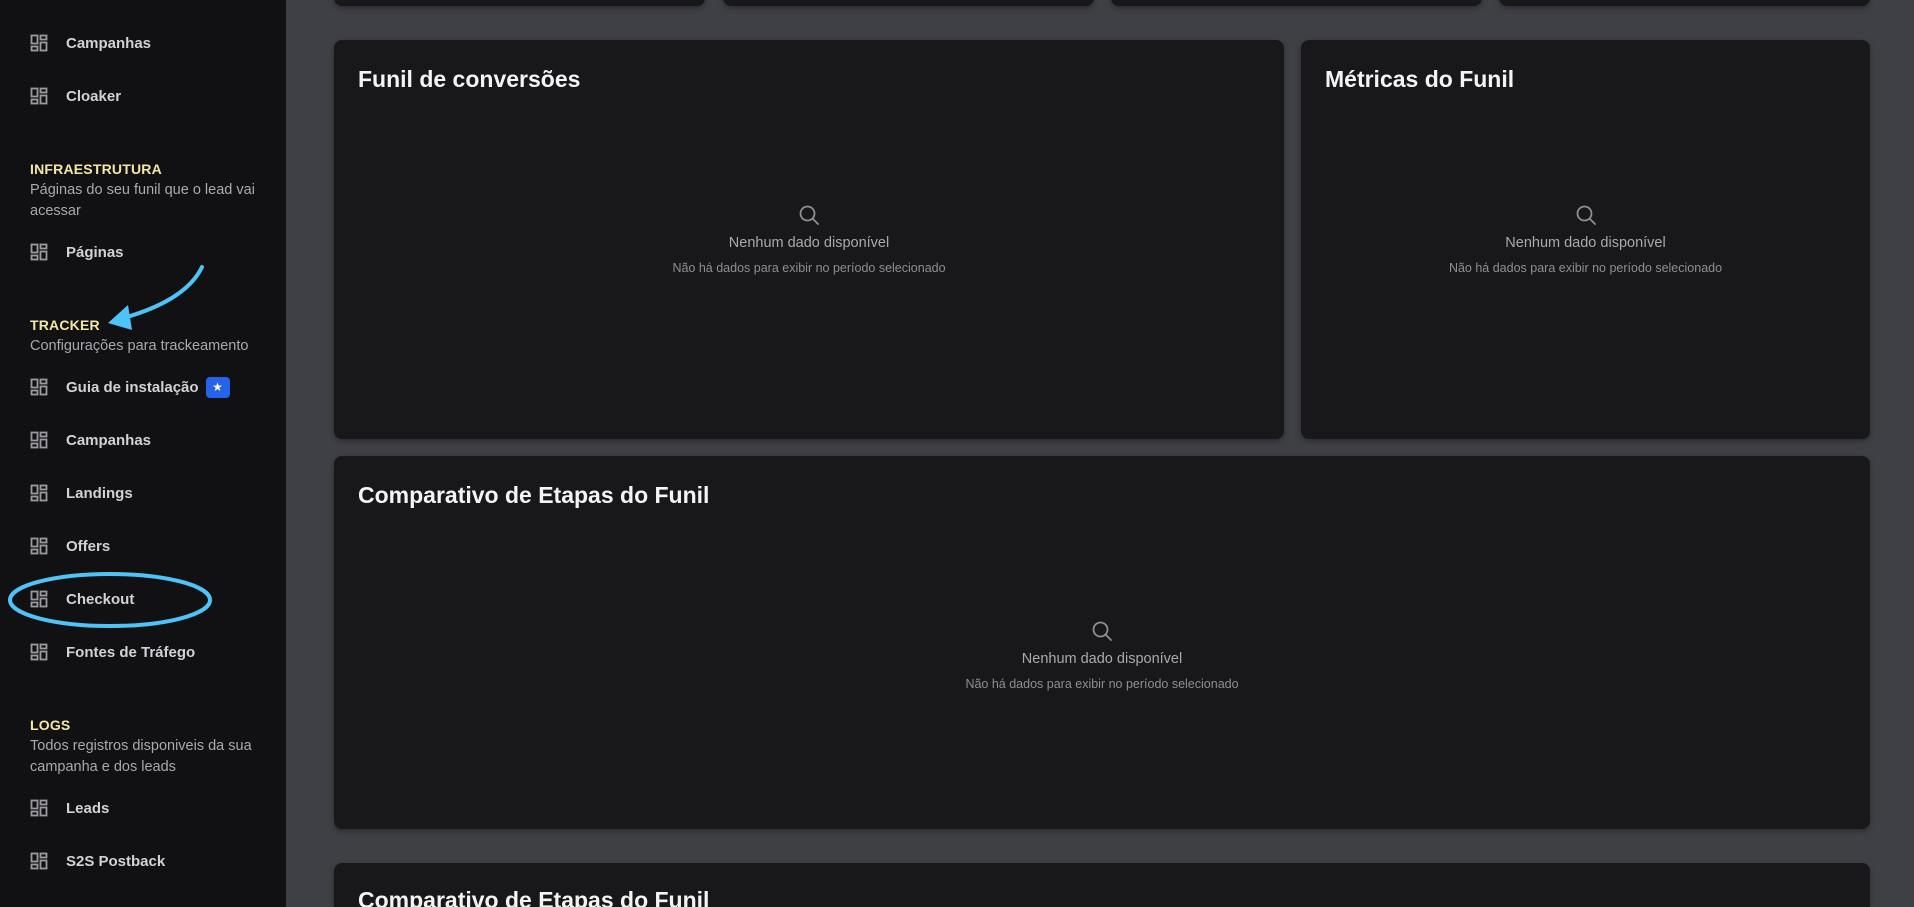 The image size is (1914, 907). I want to click on funnel-stages-comparison-card-2: Comparativo de Etapas do Funil, so click(1102, 885).